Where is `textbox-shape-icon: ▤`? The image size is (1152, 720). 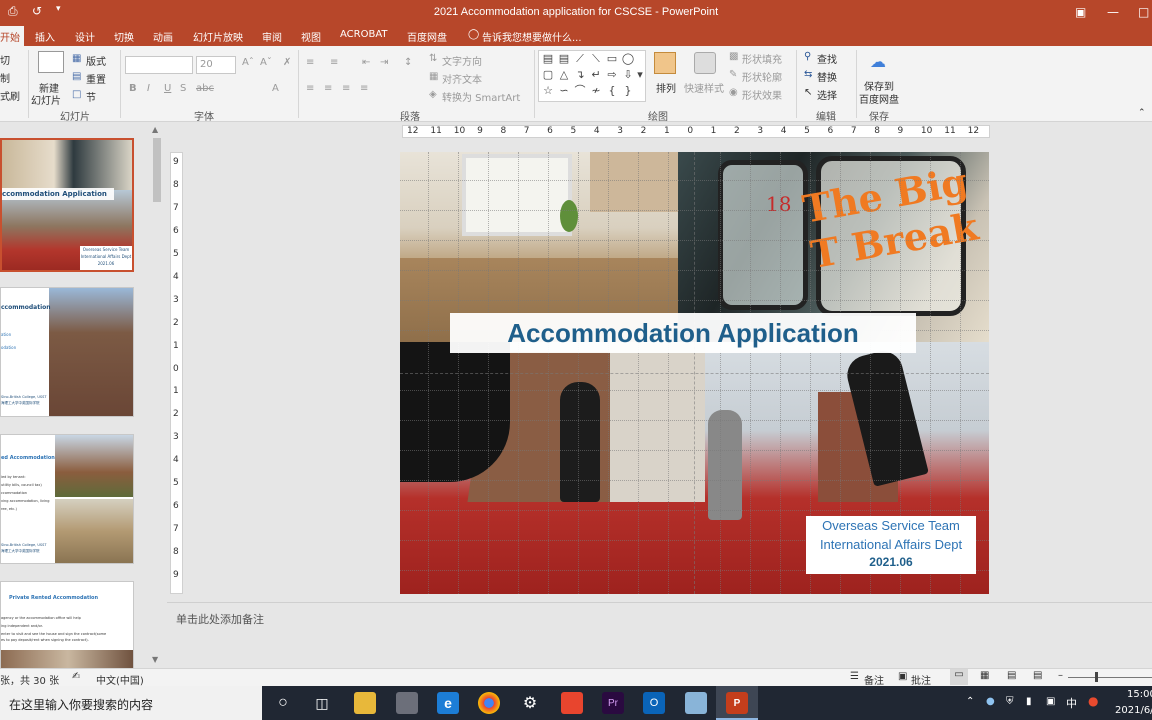 textbox-shape-icon: ▤ is located at coordinates (548, 59).